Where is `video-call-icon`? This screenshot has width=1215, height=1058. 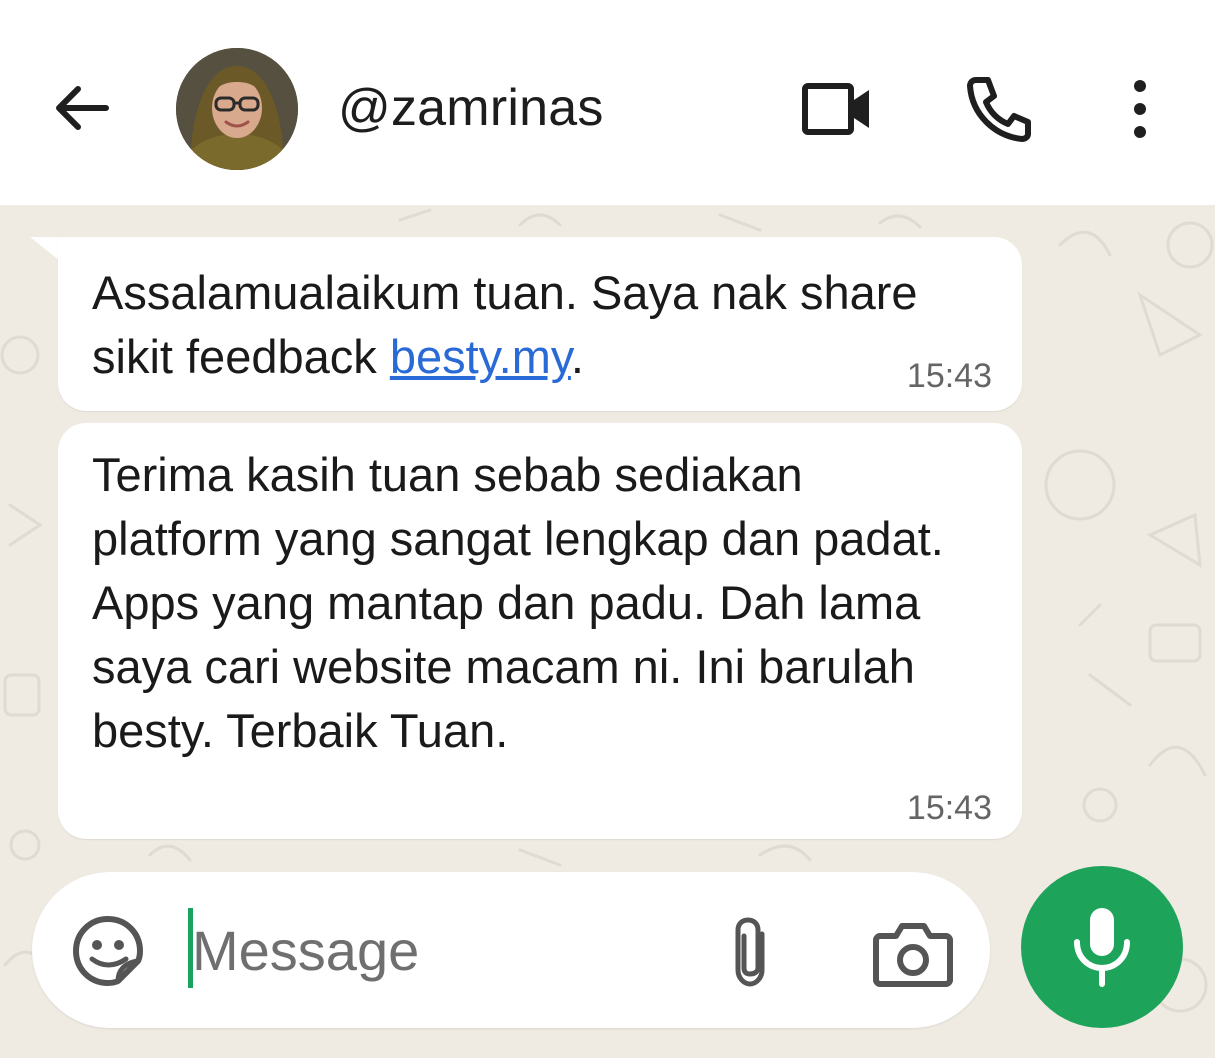
video-call-icon is located at coordinates (837, 109).